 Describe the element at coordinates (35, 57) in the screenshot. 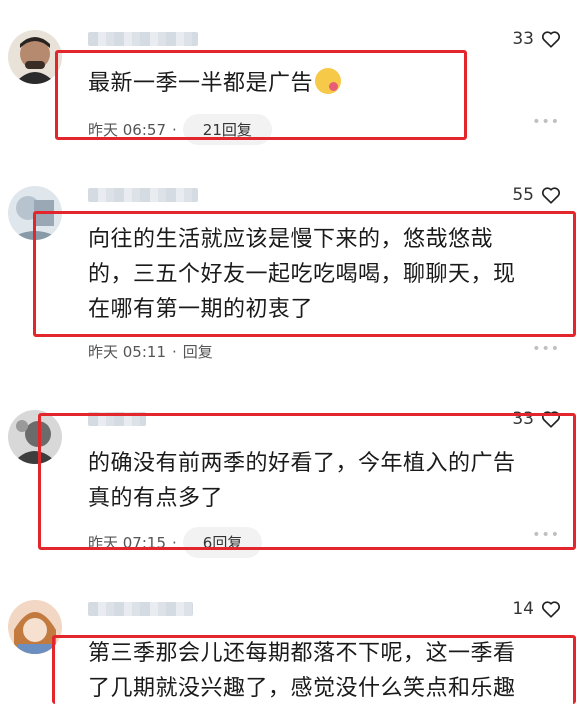

I see `avatar` at that location.